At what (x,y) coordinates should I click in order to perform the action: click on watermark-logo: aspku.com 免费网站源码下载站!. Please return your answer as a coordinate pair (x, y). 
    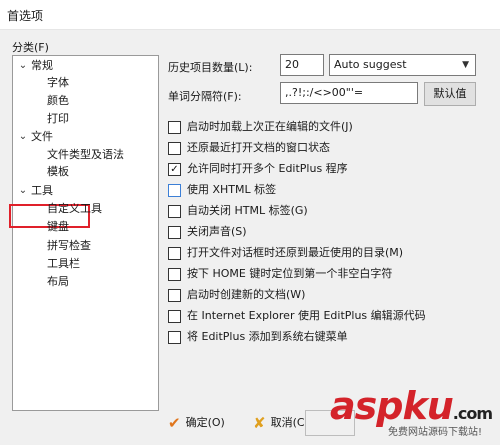
    Looking at the image, I should click on (414, 414).